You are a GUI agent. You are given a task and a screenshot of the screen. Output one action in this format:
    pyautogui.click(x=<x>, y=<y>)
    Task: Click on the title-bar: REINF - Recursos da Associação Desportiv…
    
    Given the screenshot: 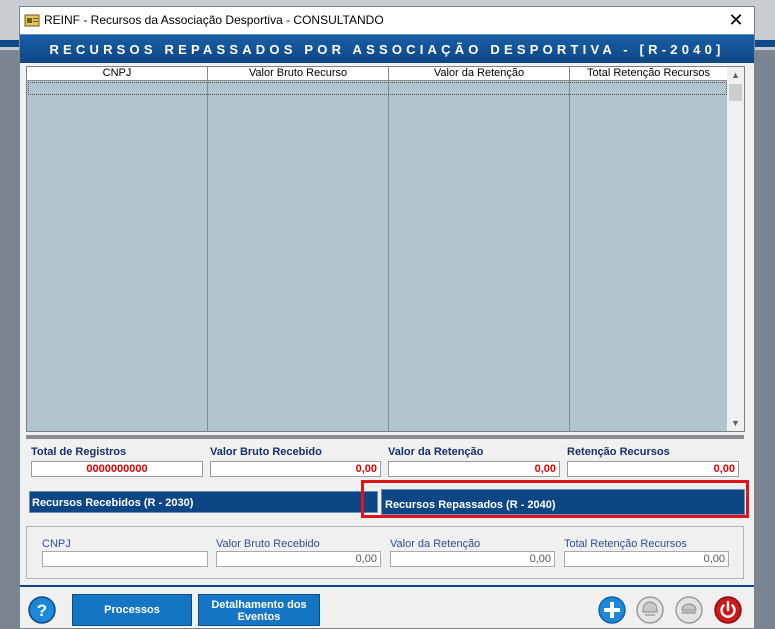 What is the action you would take?
    pyautogui.click(x=387, y=20)
    